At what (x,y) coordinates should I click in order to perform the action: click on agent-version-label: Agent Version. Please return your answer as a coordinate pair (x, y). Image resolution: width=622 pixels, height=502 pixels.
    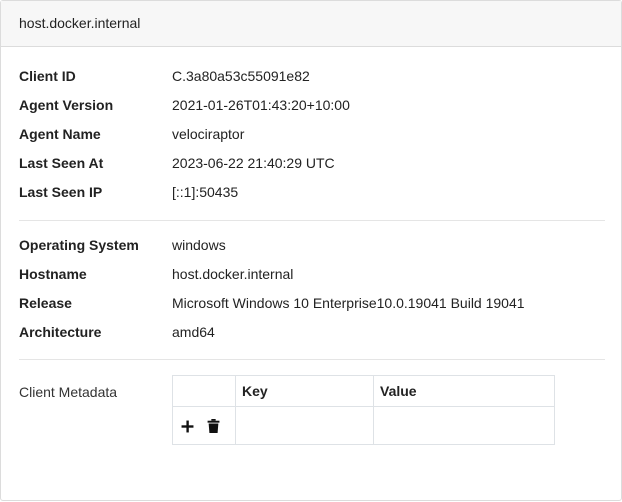
    Looking at the image, I should click on (66, 104).